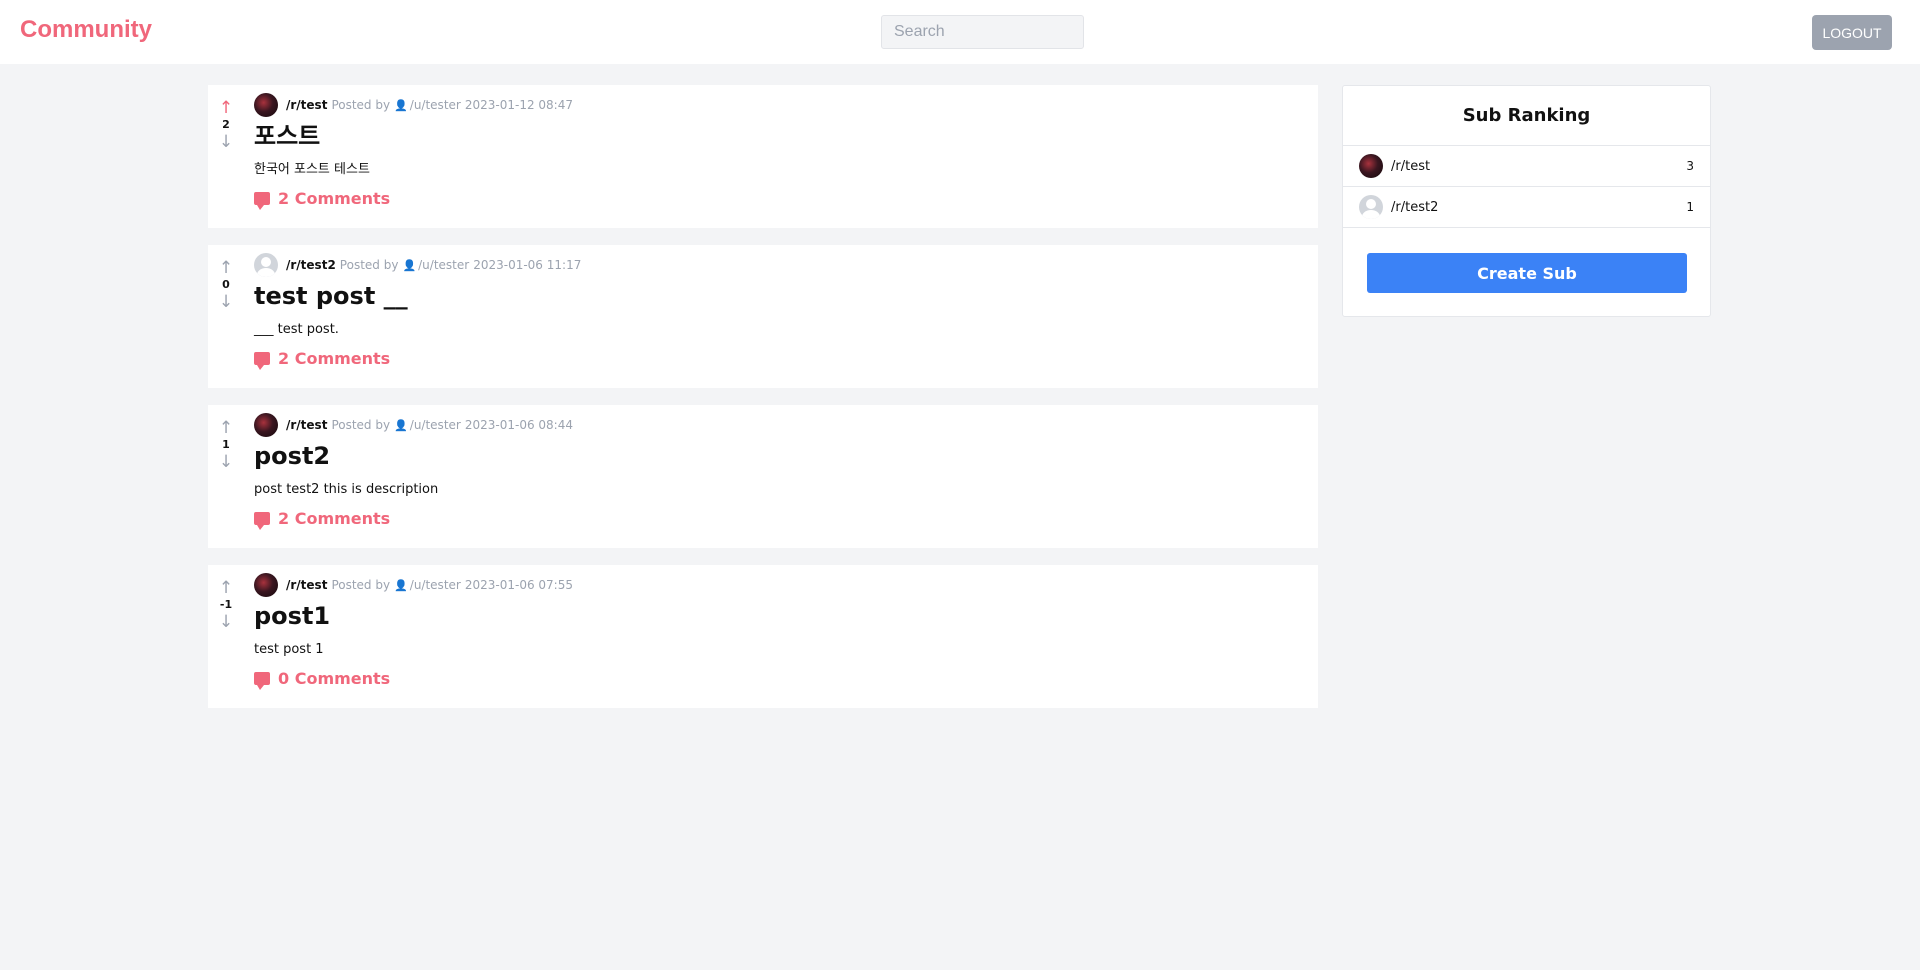 Image resolution: width=1920 pixels, height=970 pixels. Describe the element at coordinates (781, 136) in the screenshot. I see `post-title: 포스트` at that location.